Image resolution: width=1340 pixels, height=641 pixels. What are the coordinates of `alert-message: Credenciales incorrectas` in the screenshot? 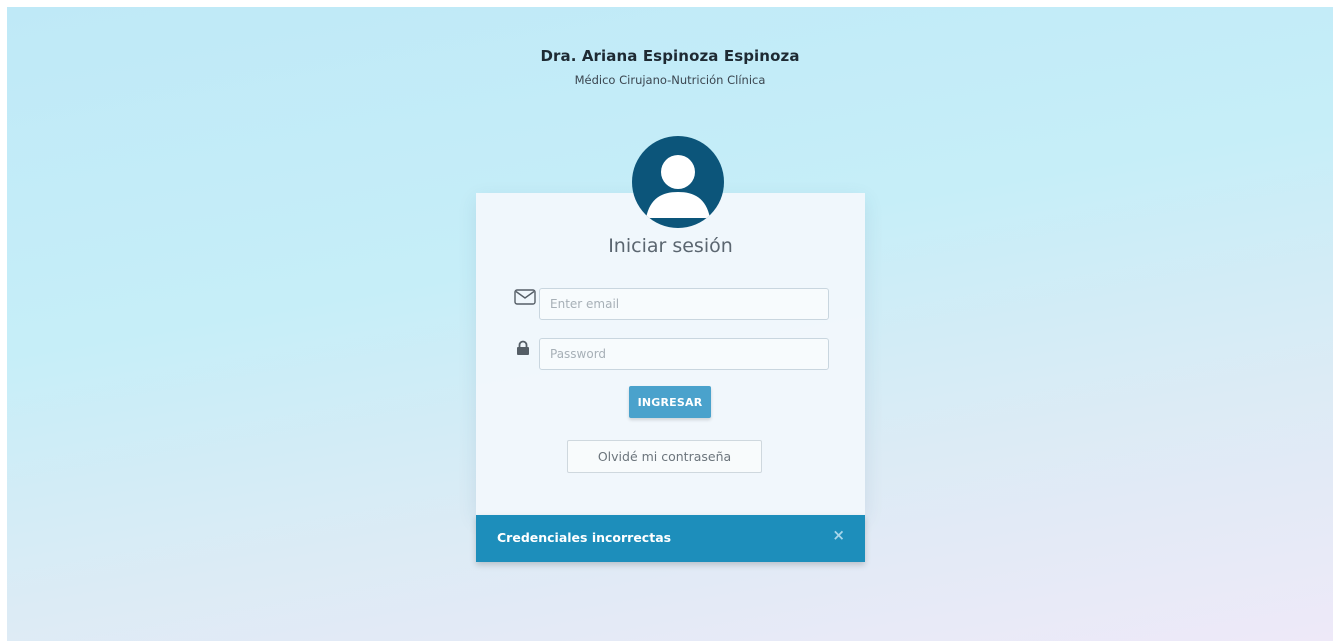 It's located at (584, 537).